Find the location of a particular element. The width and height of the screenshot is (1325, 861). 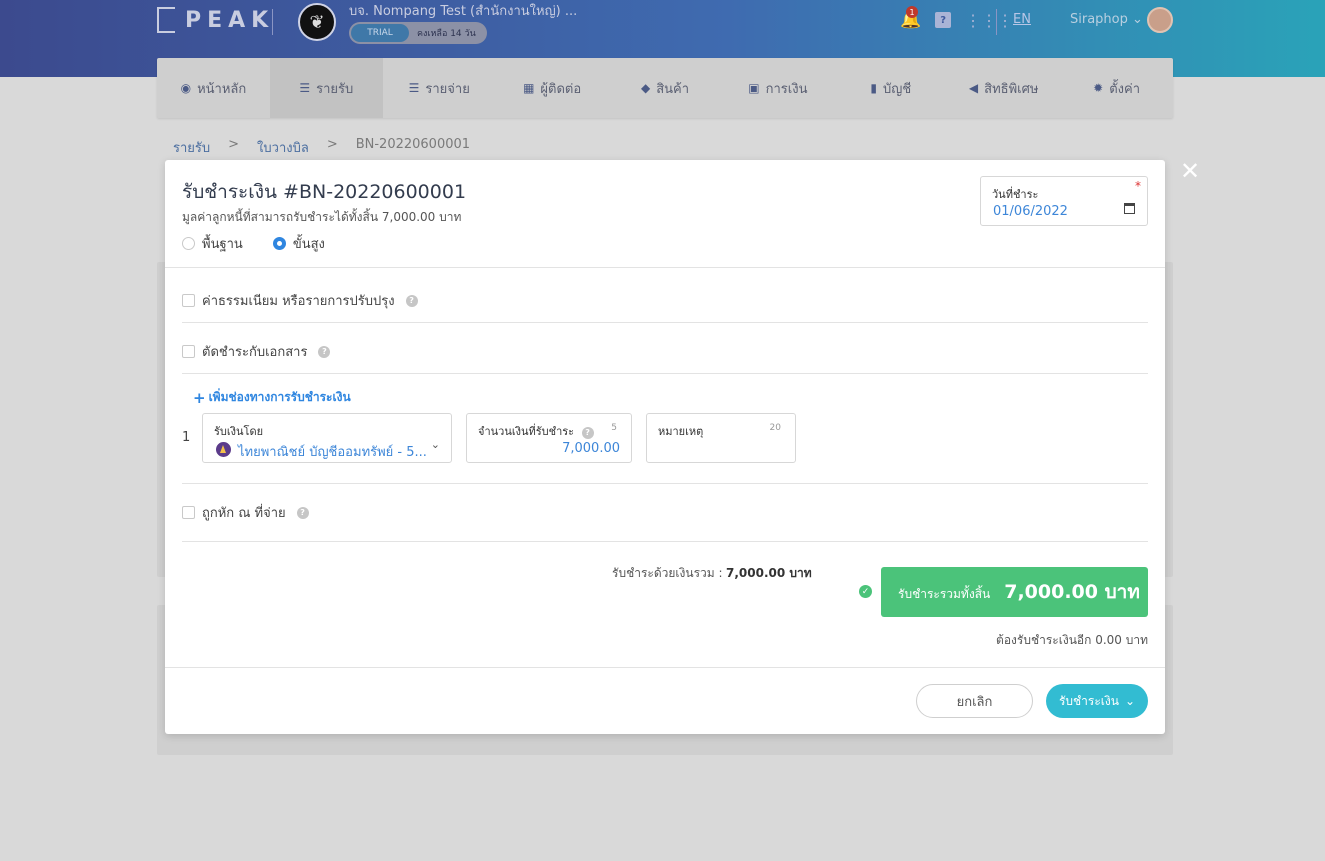

nav-item-privileges: ◀ สิทธิพิเศษ is located at coordinates (1003, 88).